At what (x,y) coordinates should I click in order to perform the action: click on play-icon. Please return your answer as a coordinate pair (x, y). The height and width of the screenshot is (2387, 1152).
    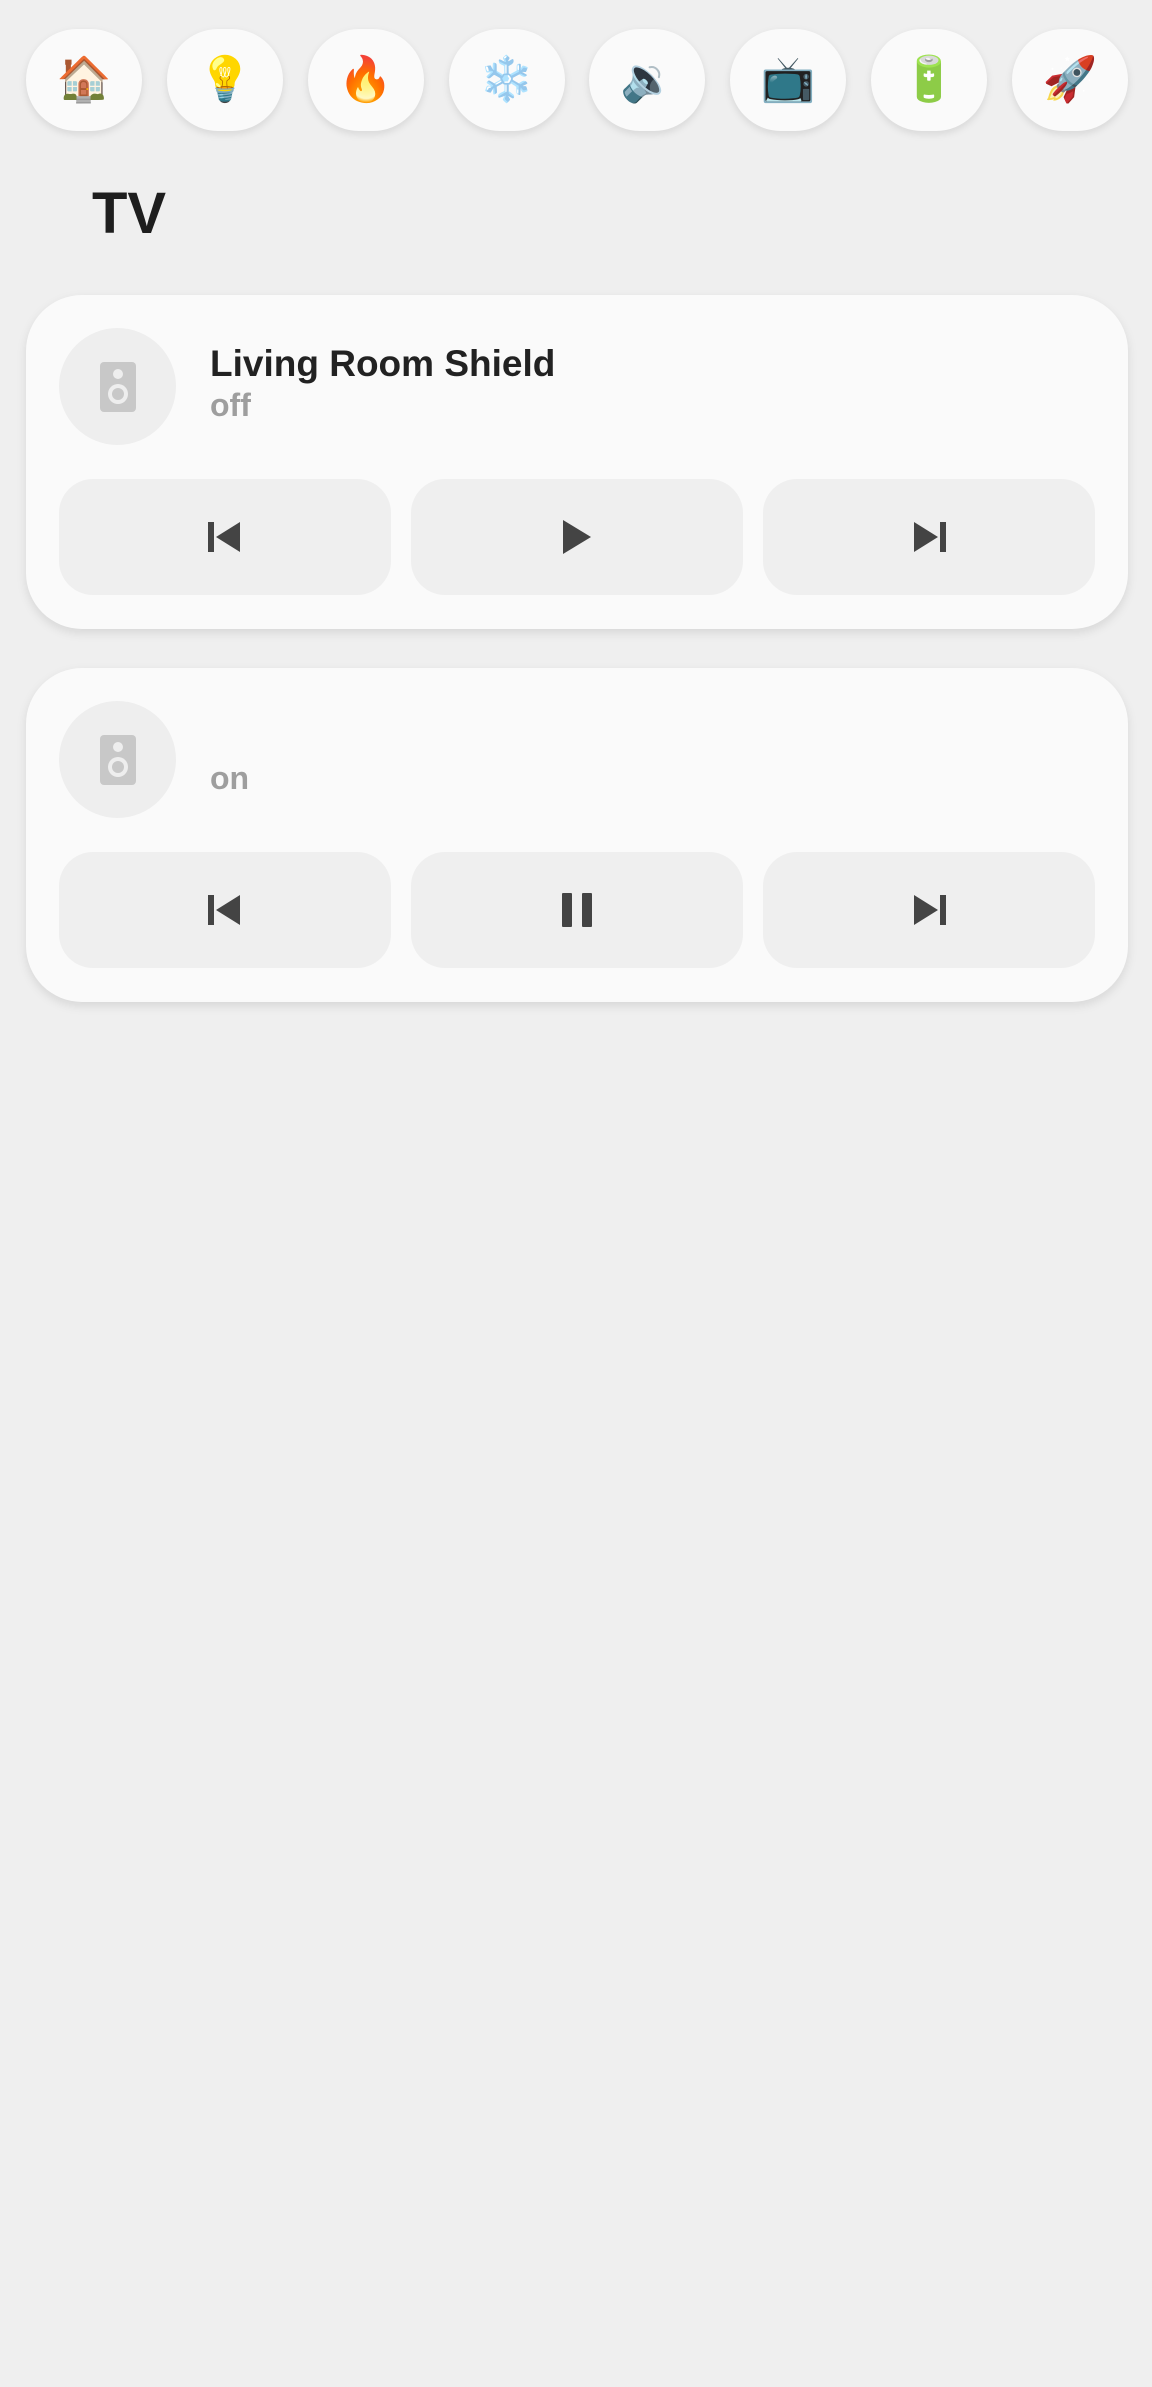
    Looking at the image, I should click on (577, 537).